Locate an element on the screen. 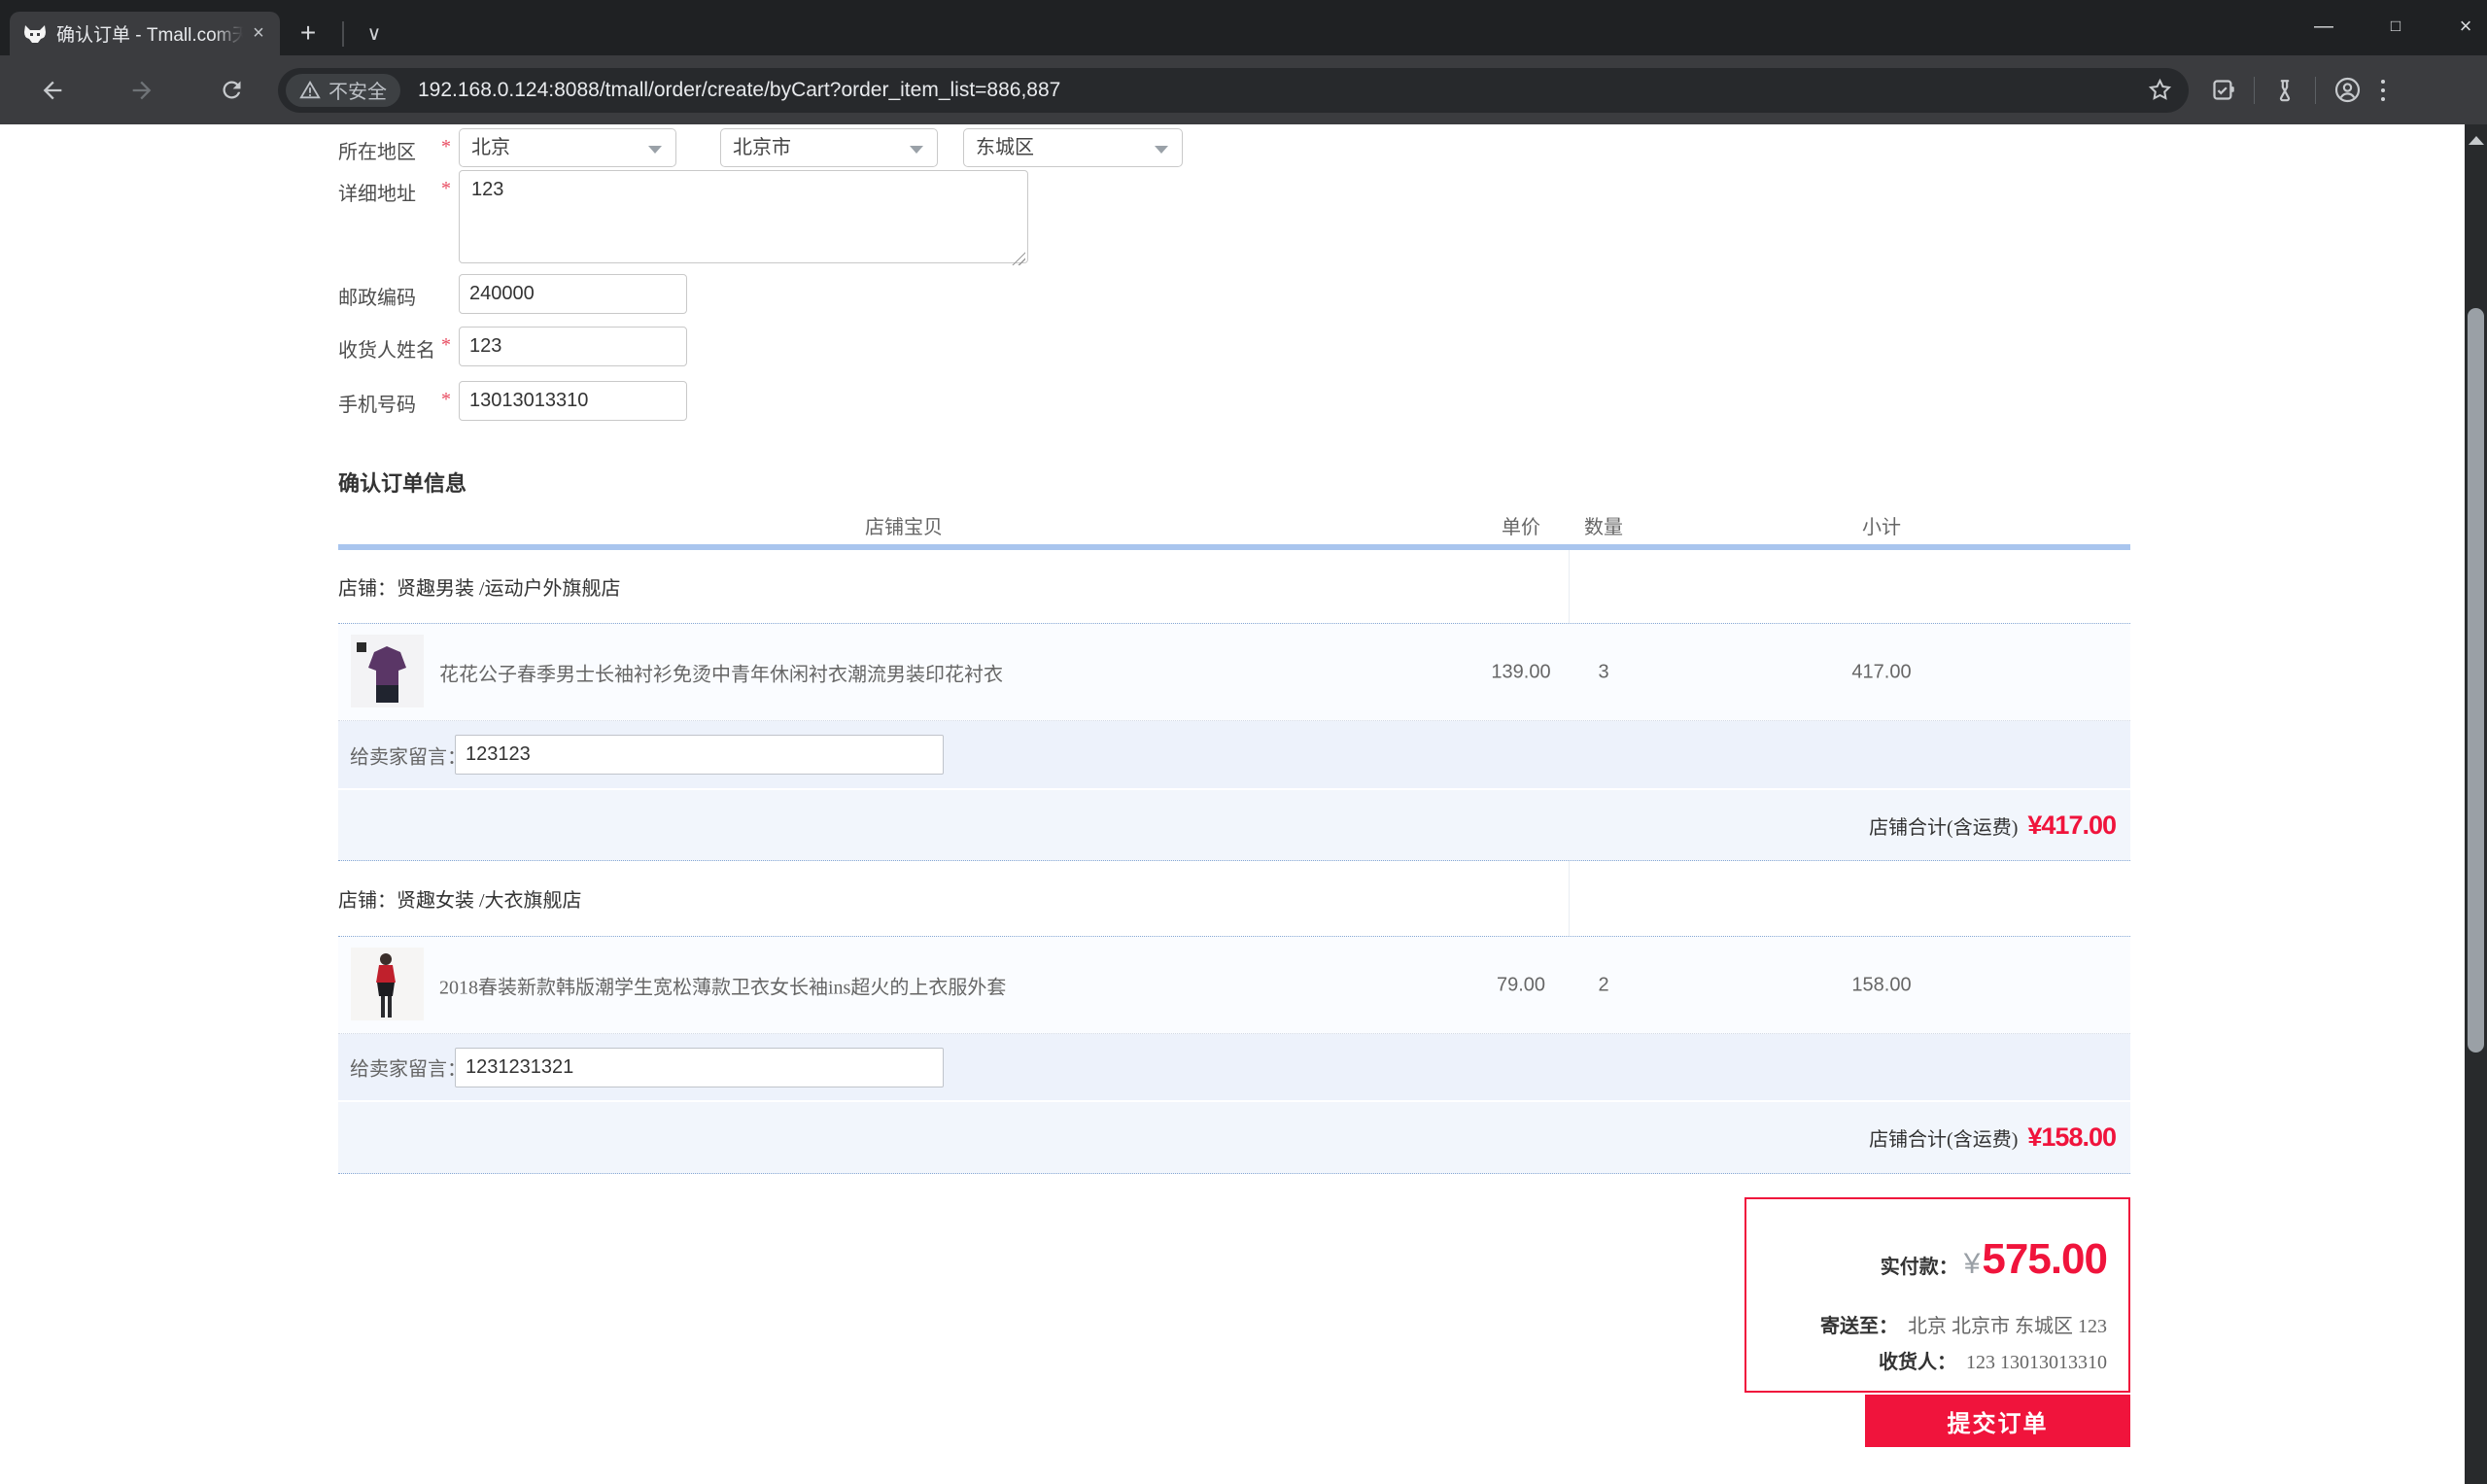 This screenshot has height=1484, width=2487. store-total-row: 店铺合计(含运费) ¥417.00 is located at coordinates (1234, 824).